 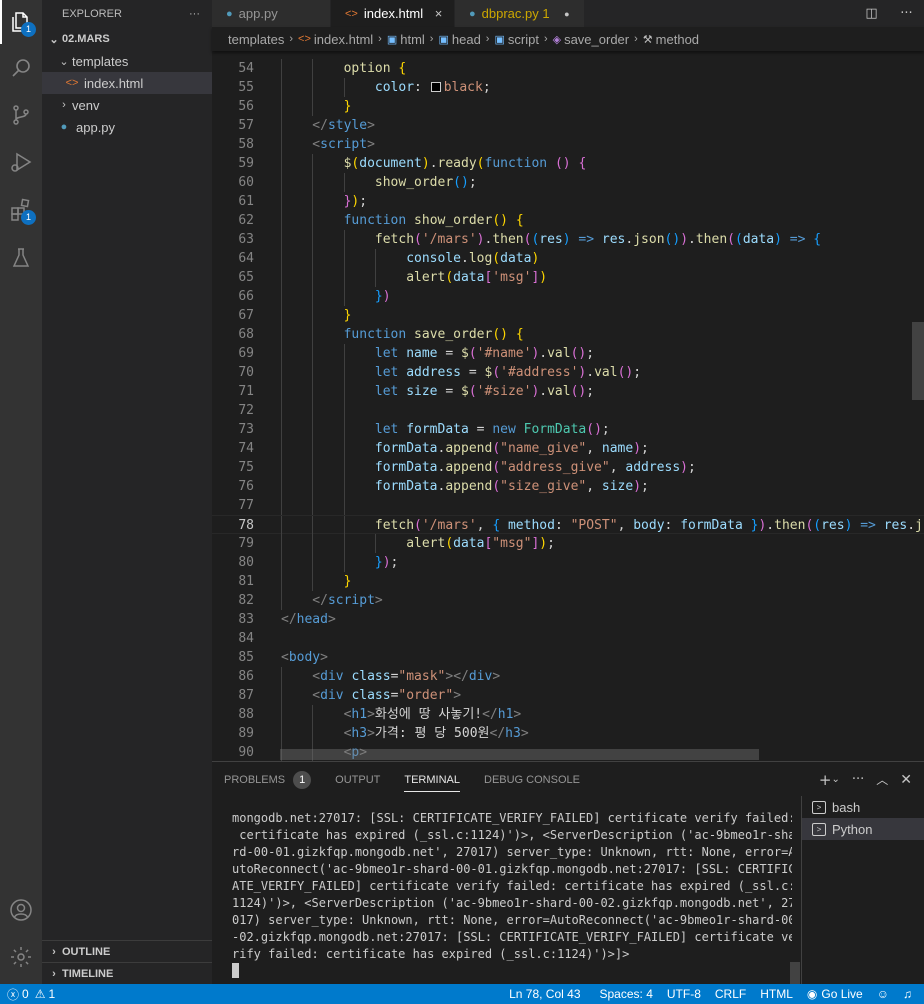 What do you see at coordinates (863, 807) in the screenshot?
I see `terminal-item-bash: > bash` at bounding box center [863, 807].